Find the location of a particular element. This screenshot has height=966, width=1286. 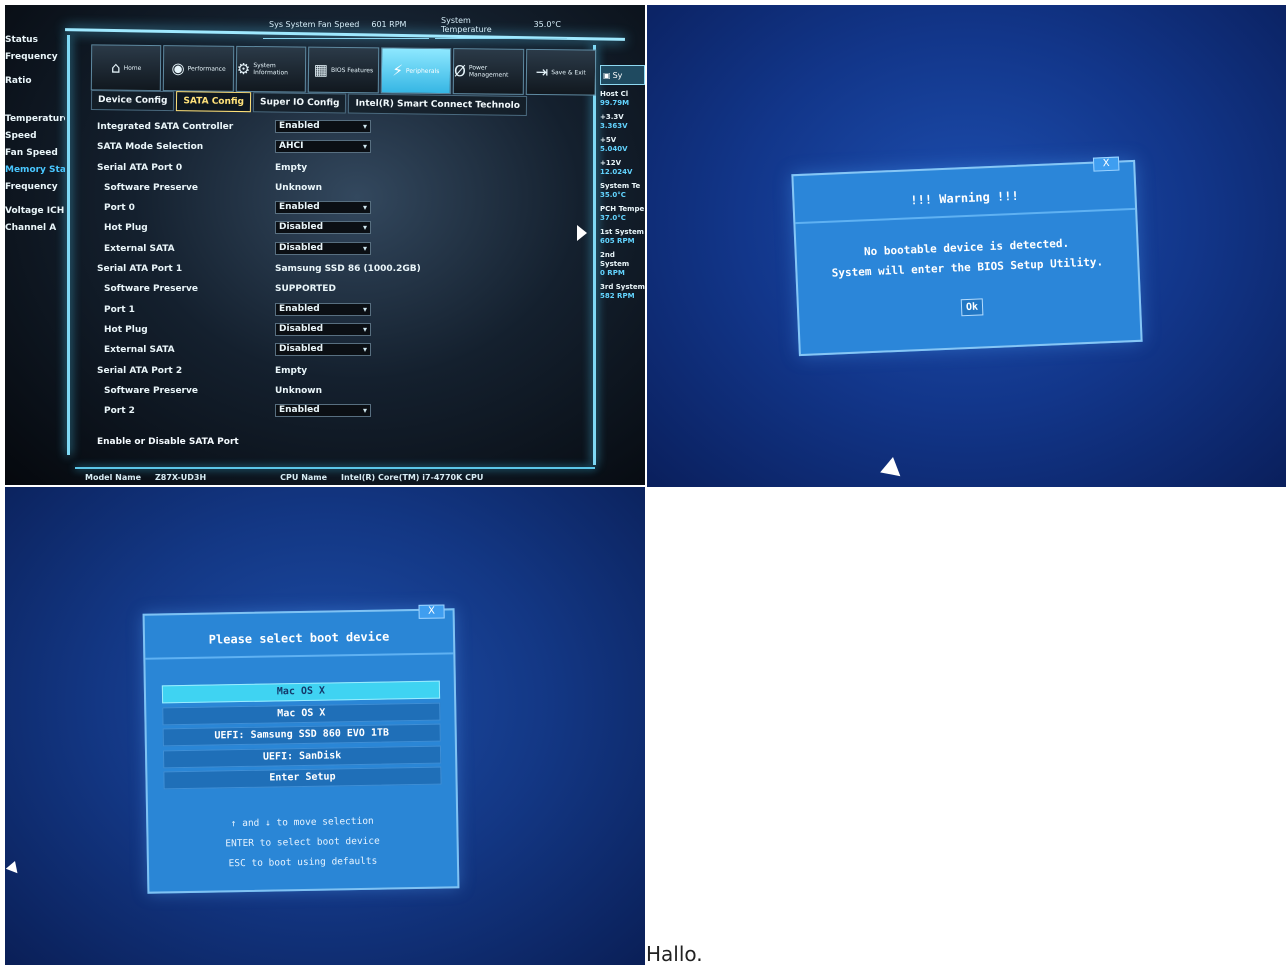

monitor-item: Host Cl 99.79M is located at coordinates (622, 99).